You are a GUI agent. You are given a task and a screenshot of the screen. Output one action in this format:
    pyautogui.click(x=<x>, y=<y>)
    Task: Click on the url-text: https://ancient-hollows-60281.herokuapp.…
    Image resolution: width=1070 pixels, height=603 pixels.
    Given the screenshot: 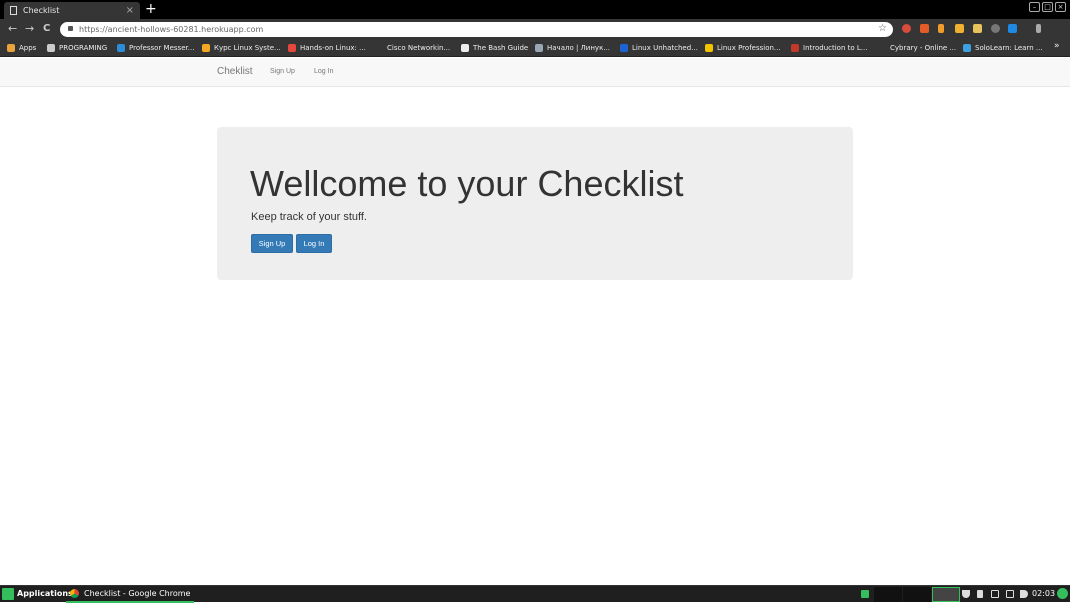 What is the action you would take?
    pyautogui.click(x=171, y=29)
    